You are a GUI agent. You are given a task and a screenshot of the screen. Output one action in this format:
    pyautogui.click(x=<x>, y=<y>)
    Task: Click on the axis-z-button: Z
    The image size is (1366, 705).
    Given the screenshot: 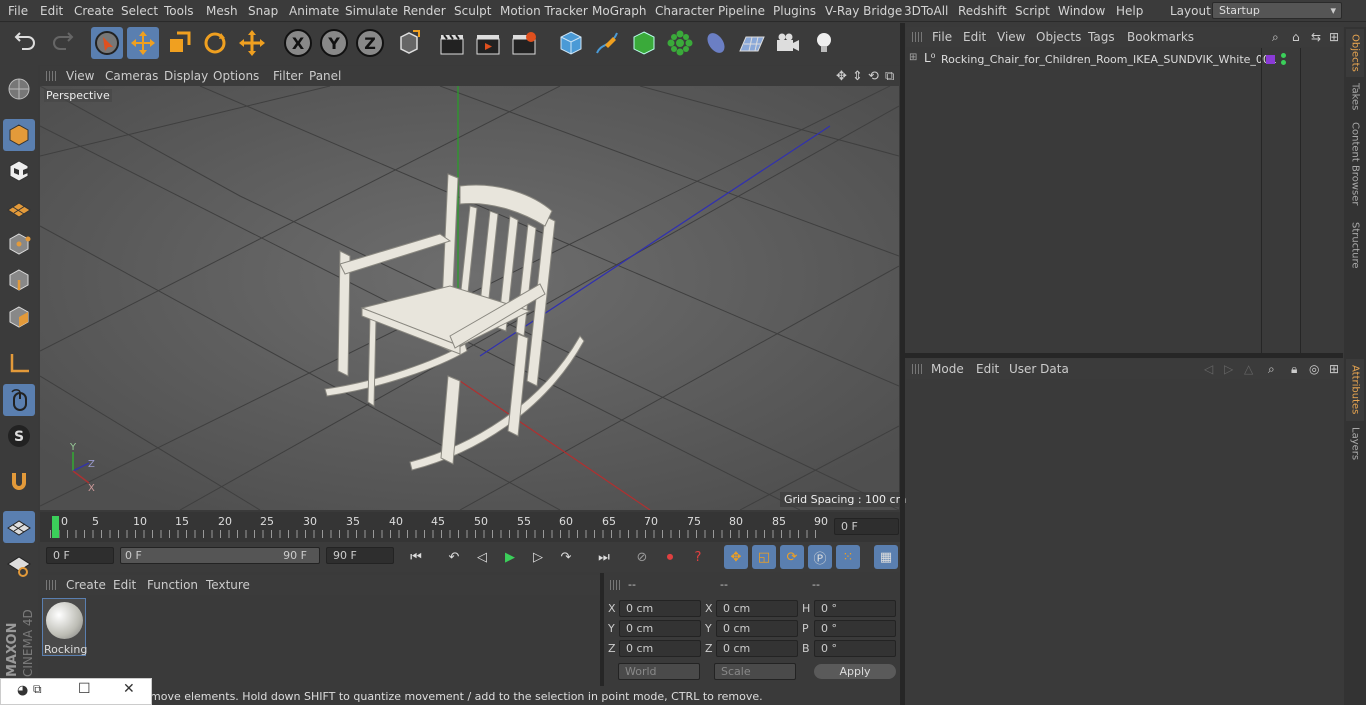 What is the action you would take?
    pyautogui.click(x=370, y=43)
    